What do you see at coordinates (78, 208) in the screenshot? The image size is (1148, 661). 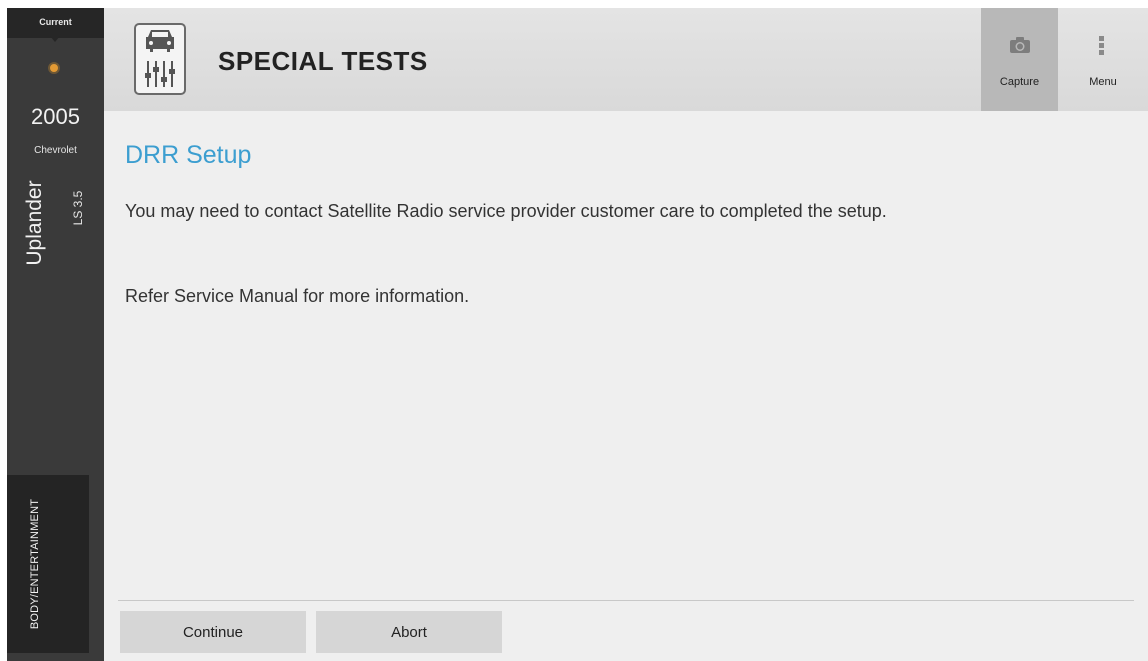 I see `vehicle-trim: LS 3.5` at bounding box center [78, 208].